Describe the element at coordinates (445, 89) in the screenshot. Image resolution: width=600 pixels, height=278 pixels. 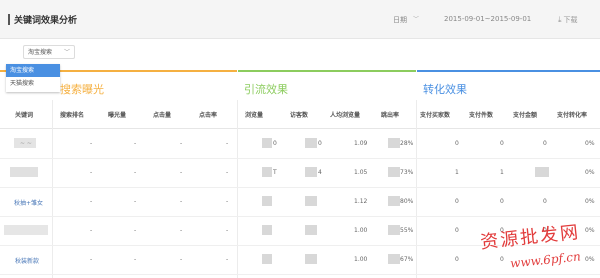
I see `group-title: 转化效果` at that location.